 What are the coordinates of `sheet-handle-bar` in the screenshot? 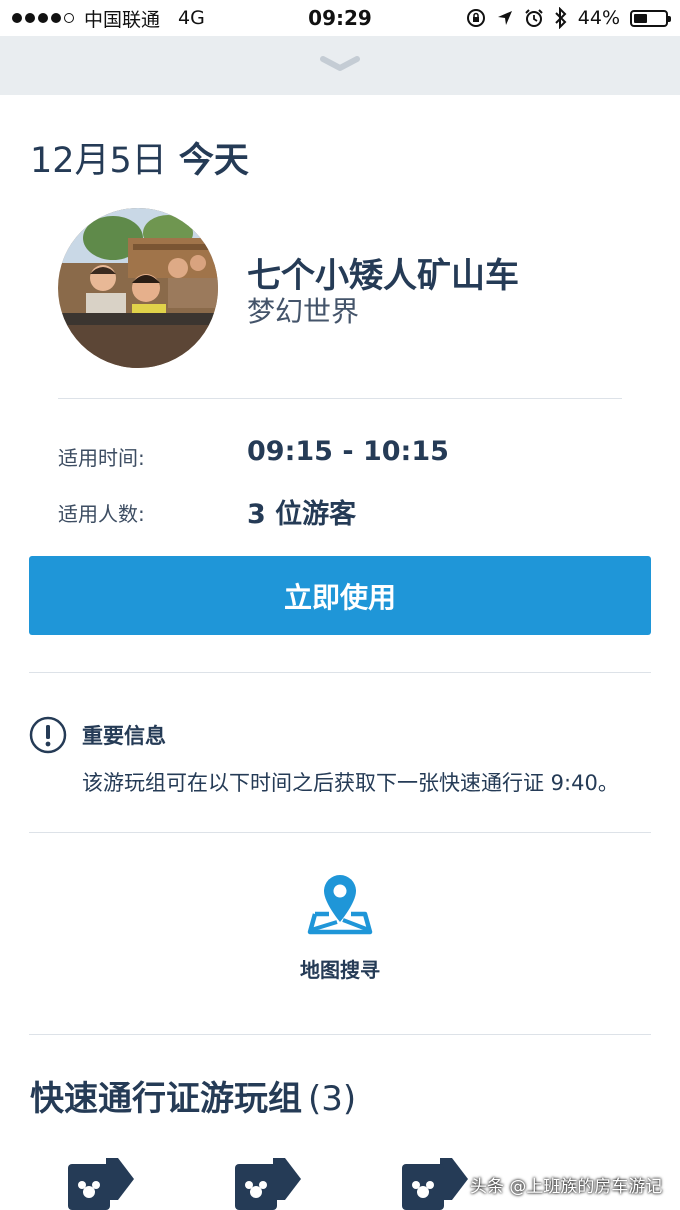 It's located at (340, 65).